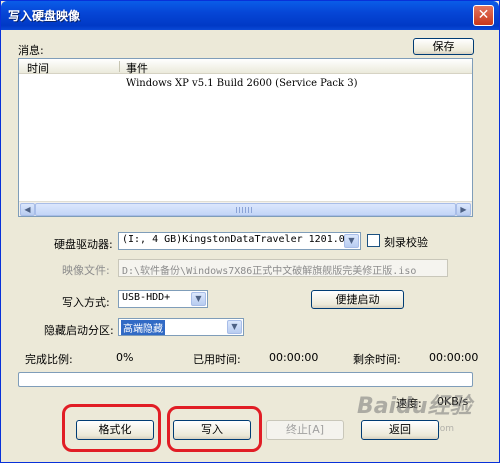 This screenshot has width=500, height=463. Describe the element at coordinates (357, 299) in the screenshot. I see `quick-boot-button: 便捷启动` at that location.